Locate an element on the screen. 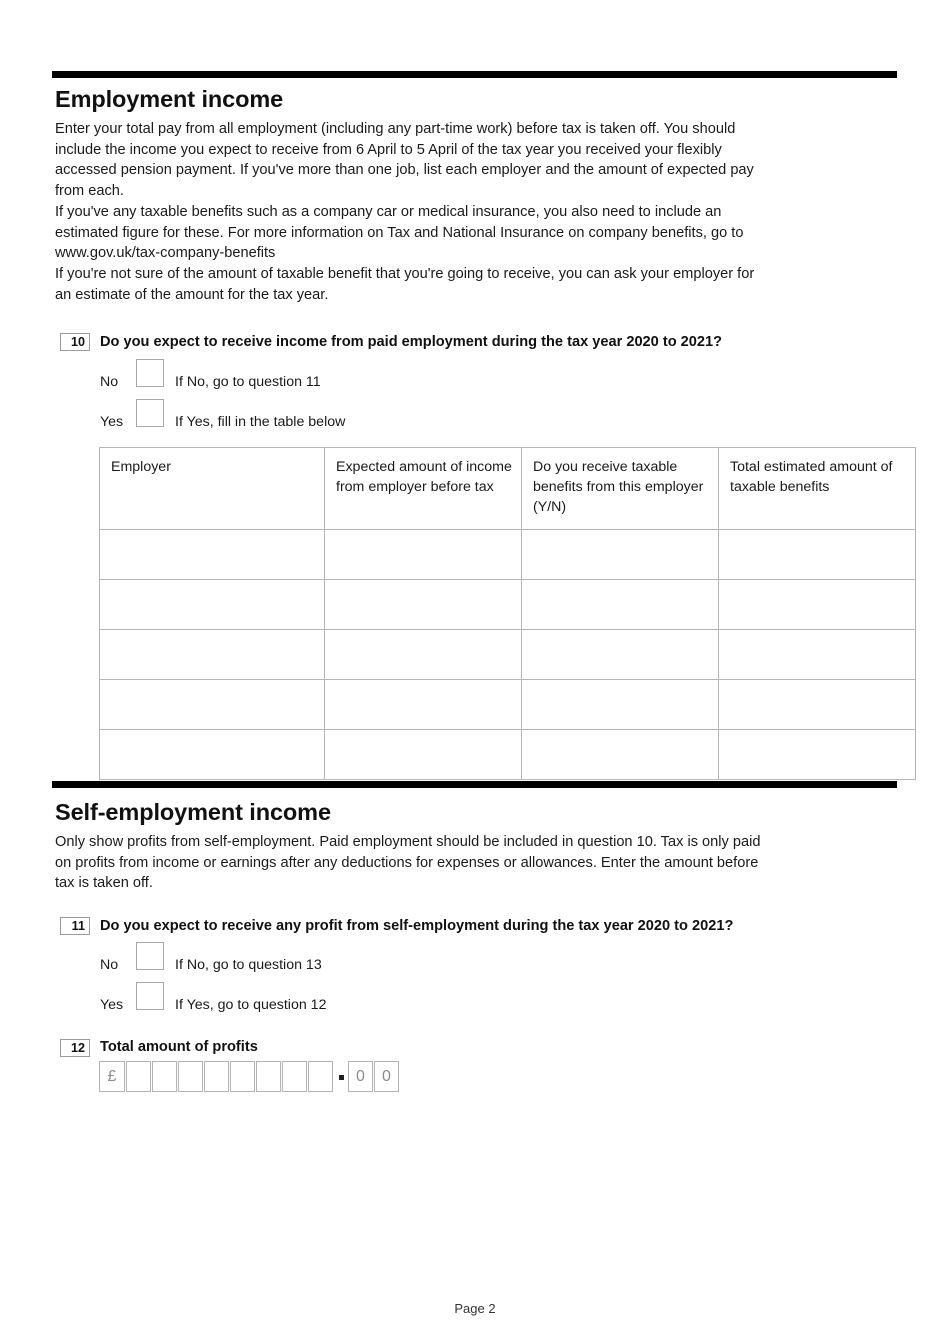 This screenshot has width=950, height=1342. question-10-option-yes-hint: If Yes, fill in the table below is located at coordinates (260, 422).